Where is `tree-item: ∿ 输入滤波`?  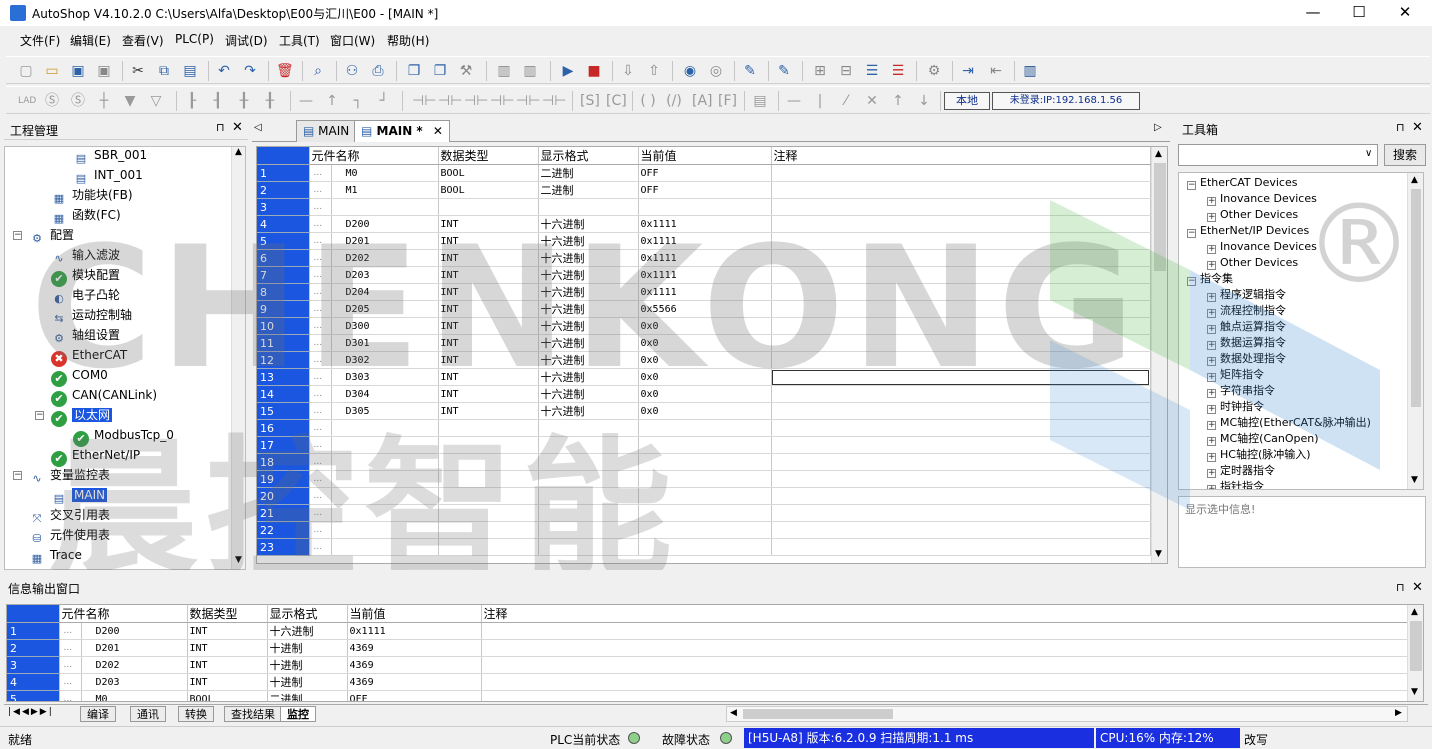 tree-item: ∿ 输入滤波 is located at coordinates (85, 255).